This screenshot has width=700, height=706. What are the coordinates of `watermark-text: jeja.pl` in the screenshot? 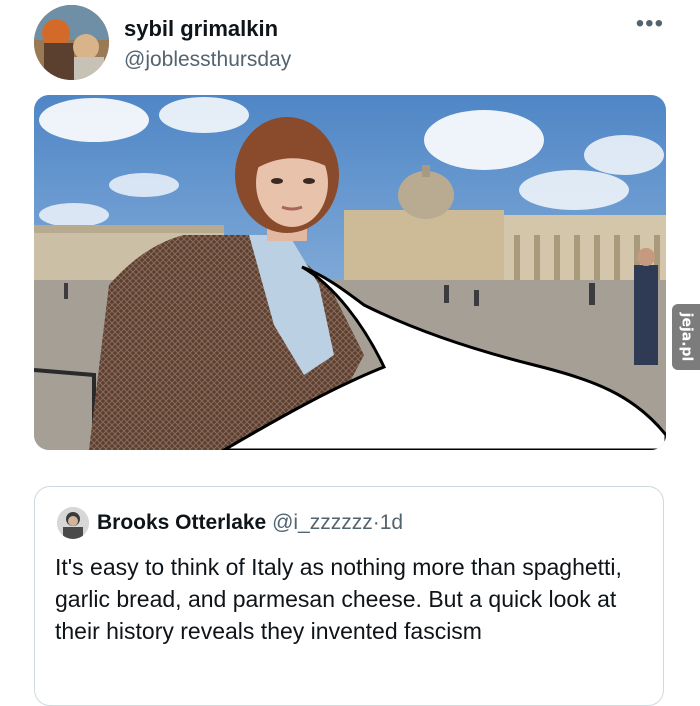 It's located at (686, 337).